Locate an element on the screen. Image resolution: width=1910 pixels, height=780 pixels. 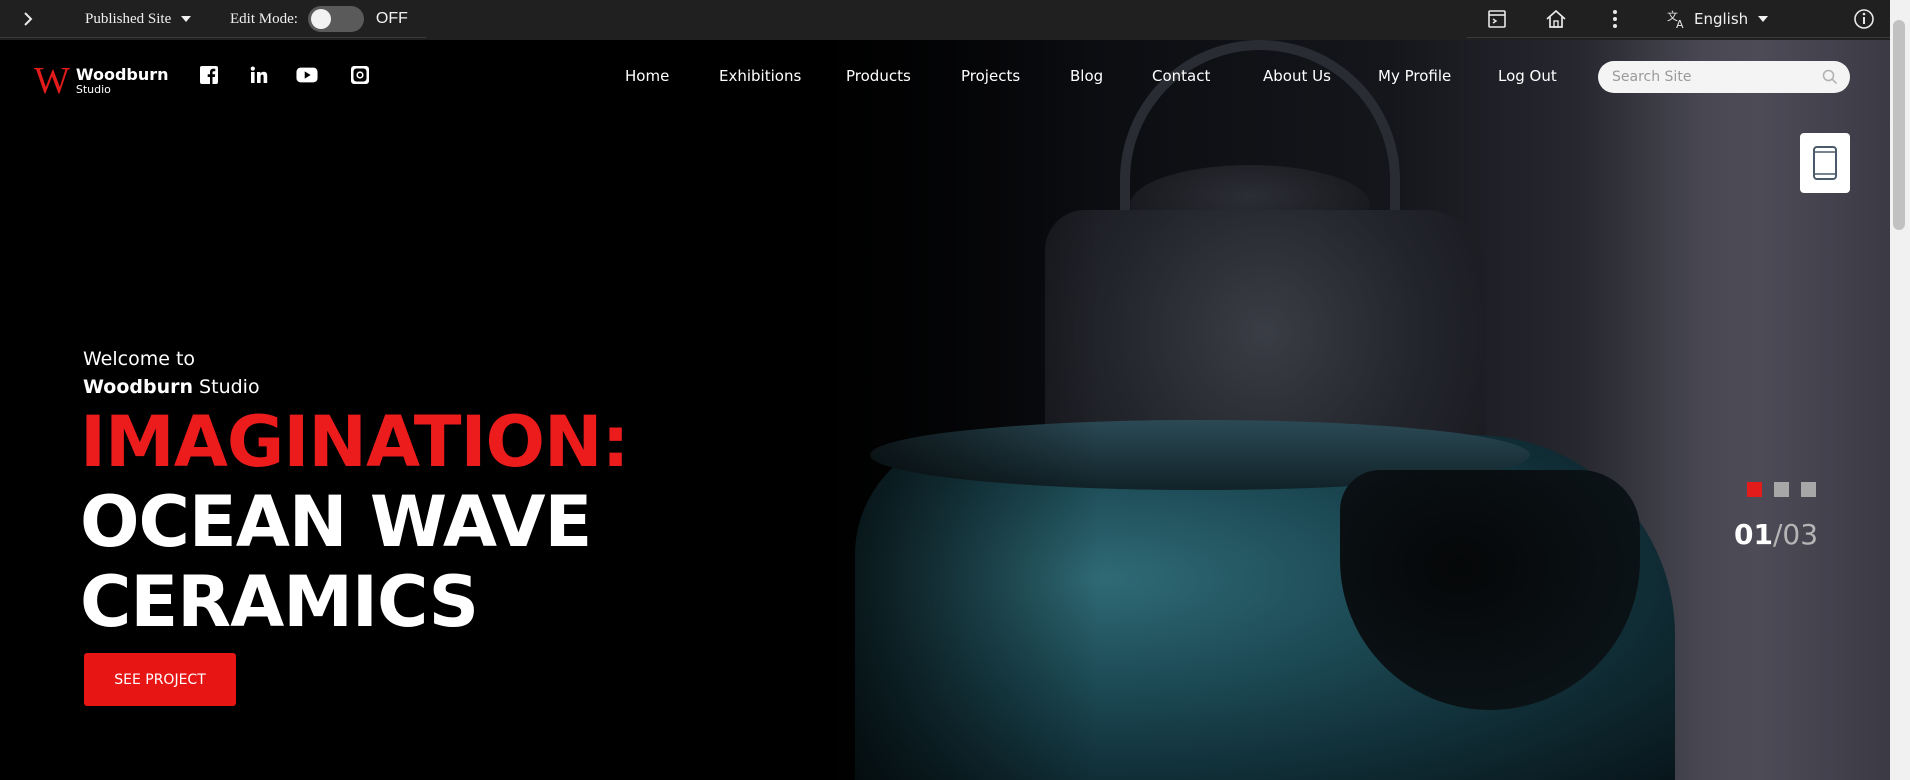
nav-item-about-us: About Us is located at coordinates (1297, 76).